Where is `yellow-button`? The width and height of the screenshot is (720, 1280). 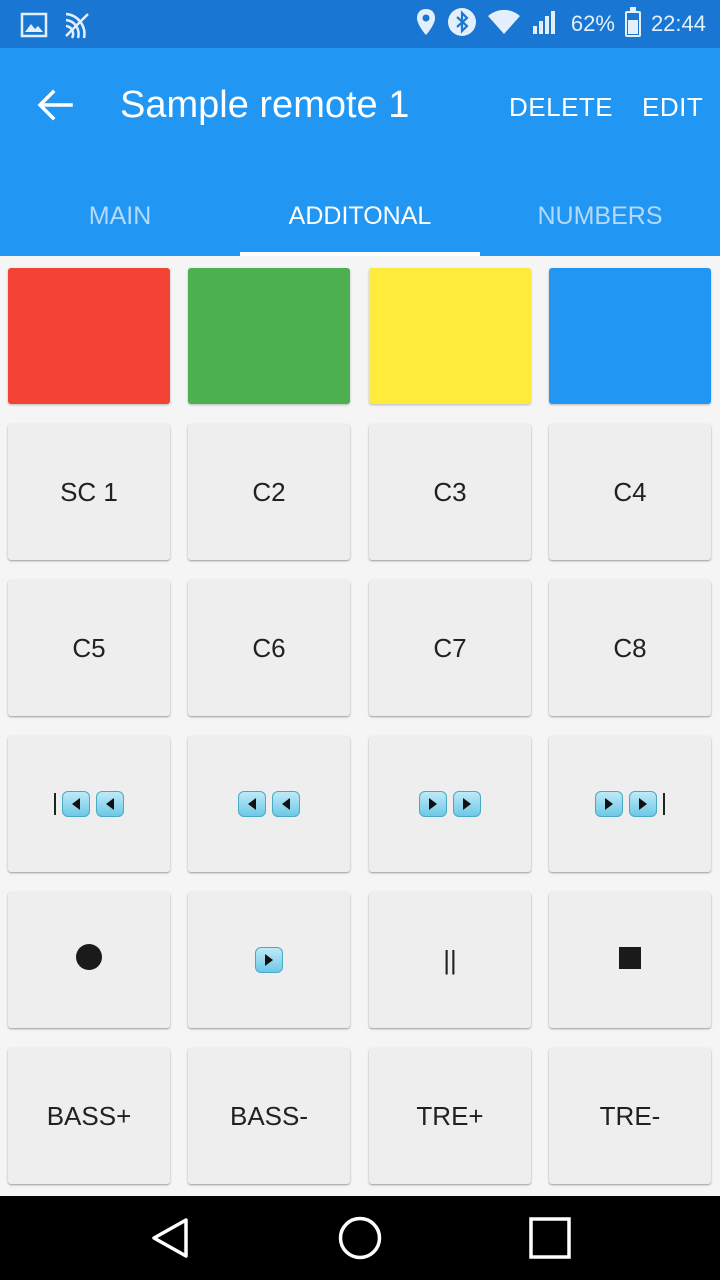 yellow-button is located at coordinates (450, 336).